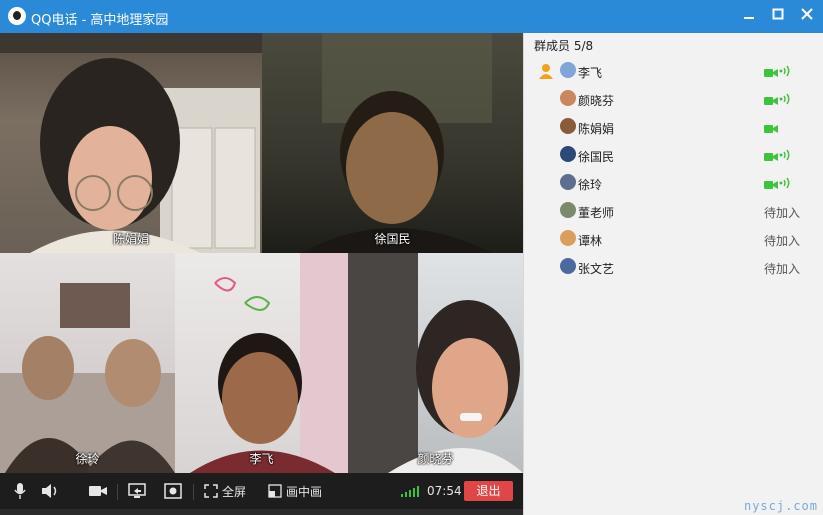 The width and height of the screenshot is (823, 515). Describe the element at coordinates (50, 491) in the screenshot. I see `speaker-icon` at that location.